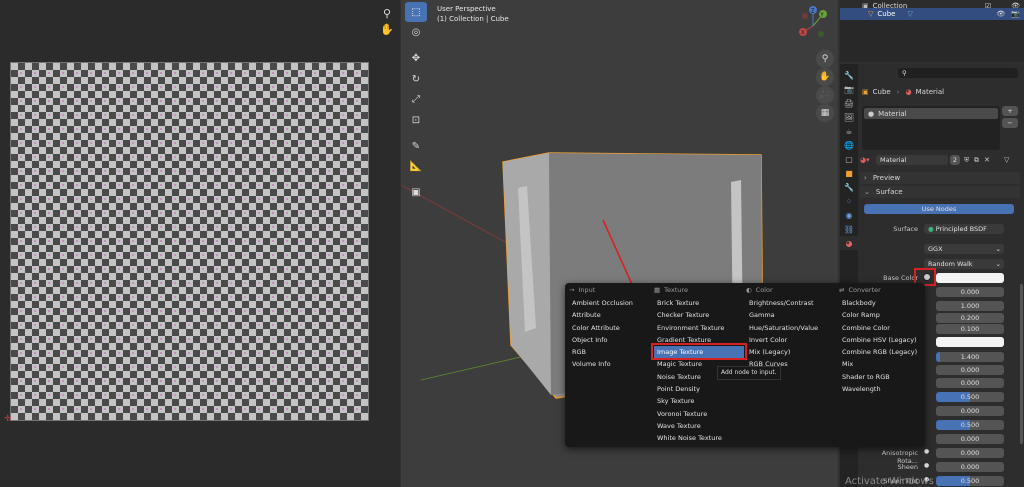 The width and height of the screenshot is (1024, 487). What do you see at coordinates (882, 328) in the screenshot?
I see `menu-item: Combine Color` at bounding box center [882, 328].